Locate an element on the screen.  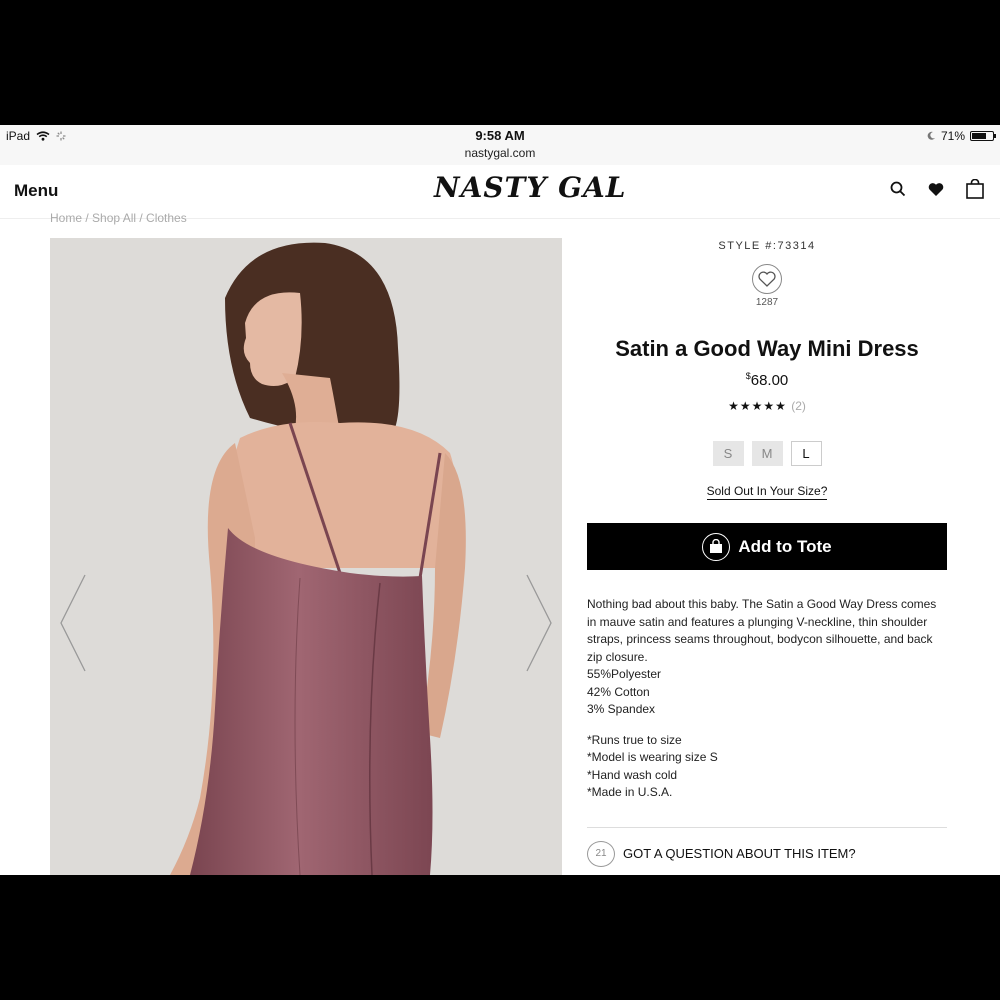
header-icons is located at coordinates (937, 189).